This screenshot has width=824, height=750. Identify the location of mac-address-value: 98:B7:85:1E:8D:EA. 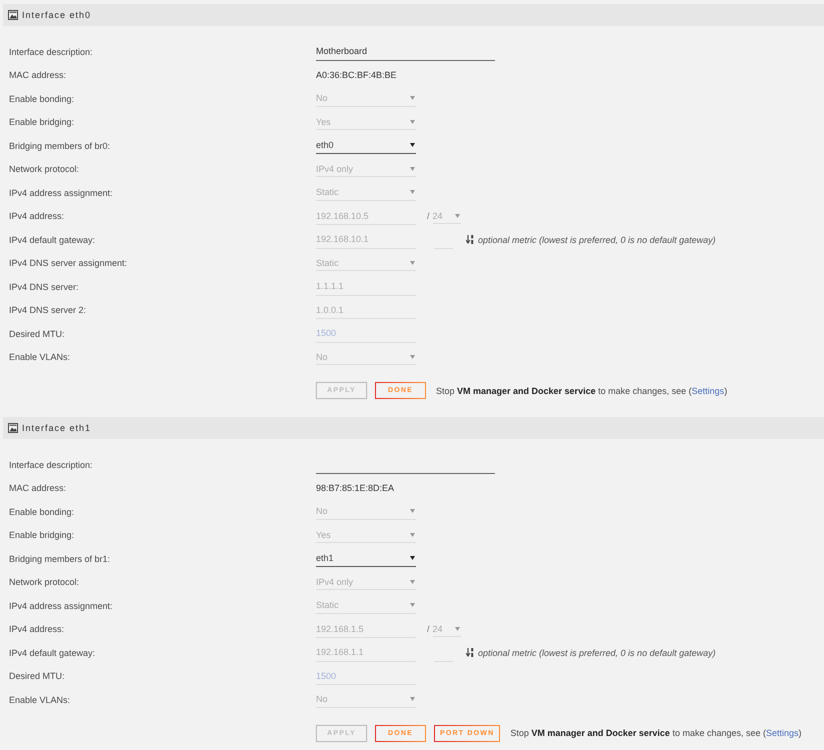
(355, 488).